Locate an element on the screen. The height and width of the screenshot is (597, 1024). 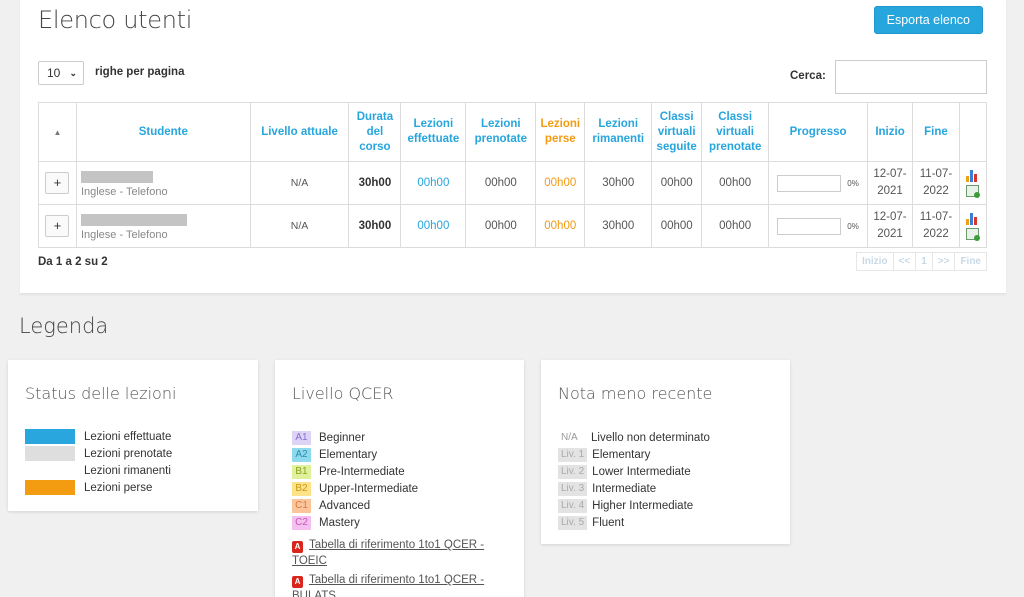
list-item: Liv. 1 Elementary is located at coordinates (634, 454).